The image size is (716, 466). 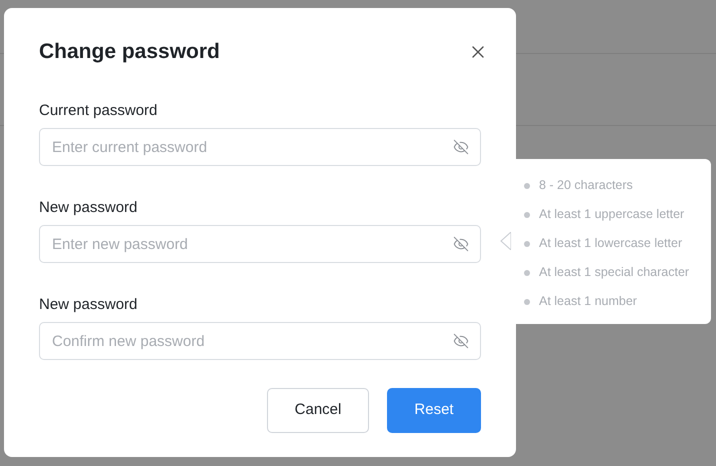 I want to click on rule-text: At least 1 uppercase letter, so click(x=611, y=215).